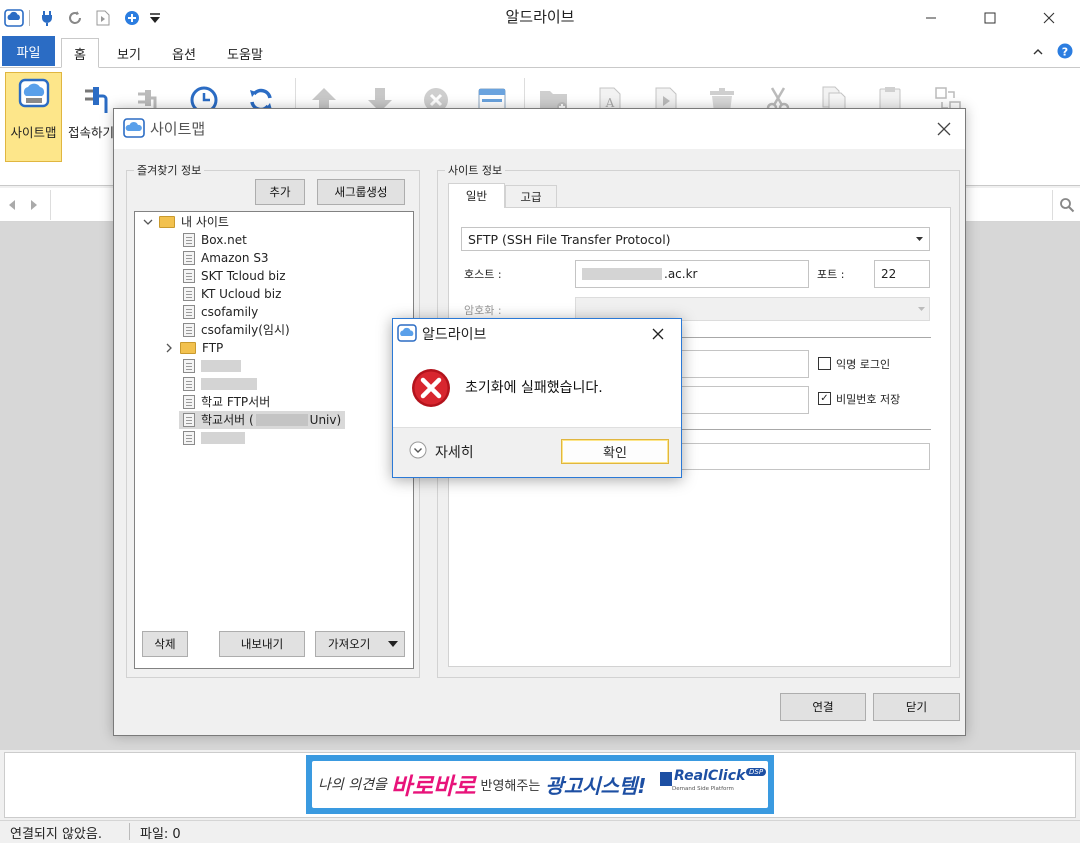  Describe the element at coordinates (534, 388) in the screenshot. I see `error-message: 초기화에 실패했습니다.` at that location.